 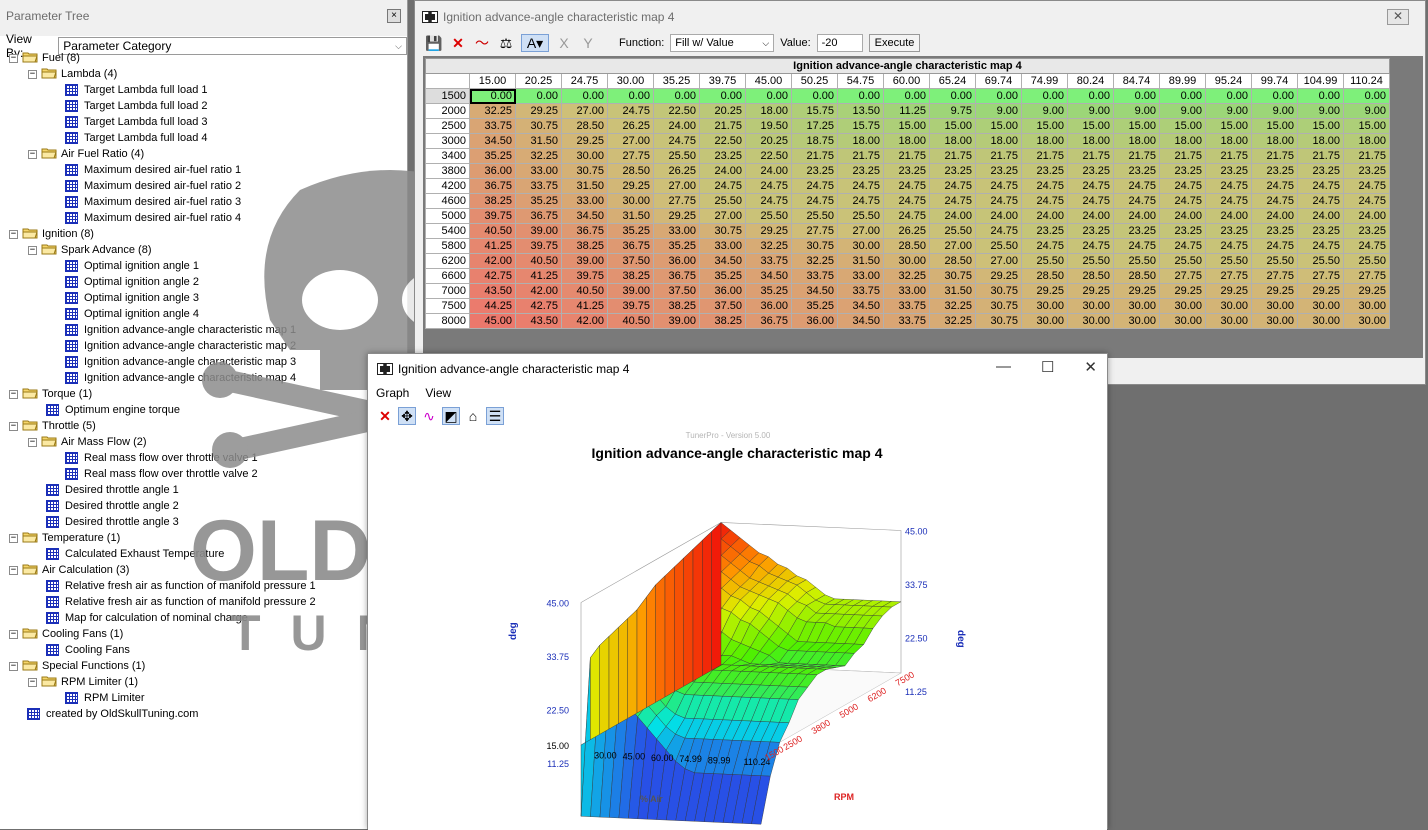 What do you see at coordinates (473, 416) in the screenshot?
I see `wireframe-icon: ⌂` at bounding box center [473, 416].